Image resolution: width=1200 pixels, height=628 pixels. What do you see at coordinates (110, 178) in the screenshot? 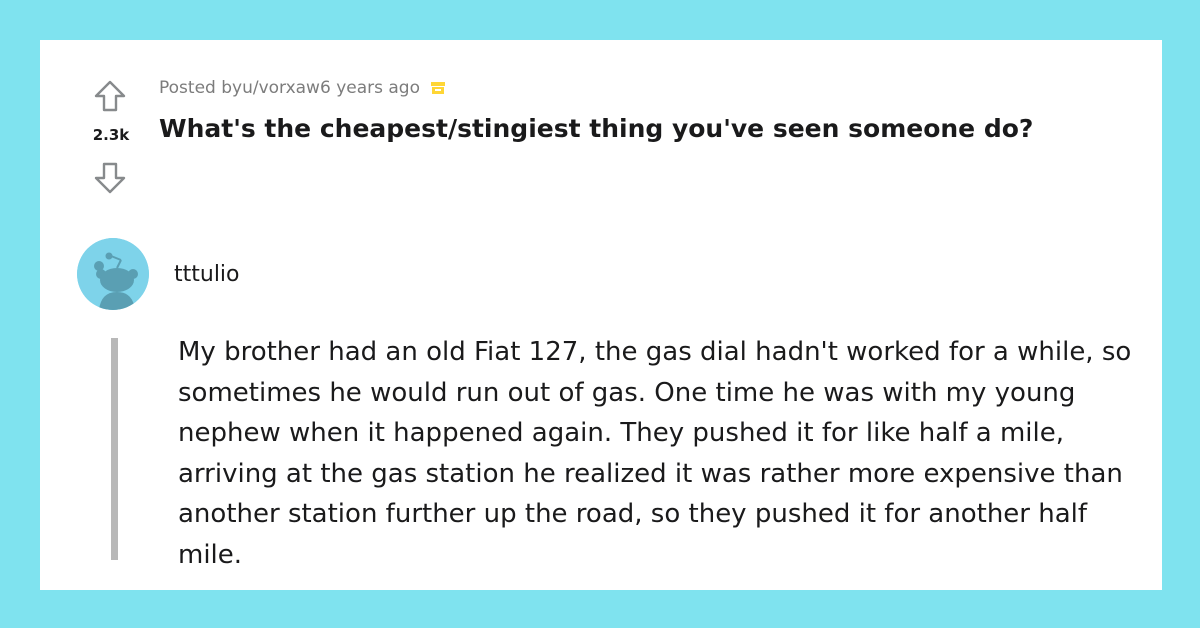
I see `downvote-arrow-icon` at bounding box center [110, 178].